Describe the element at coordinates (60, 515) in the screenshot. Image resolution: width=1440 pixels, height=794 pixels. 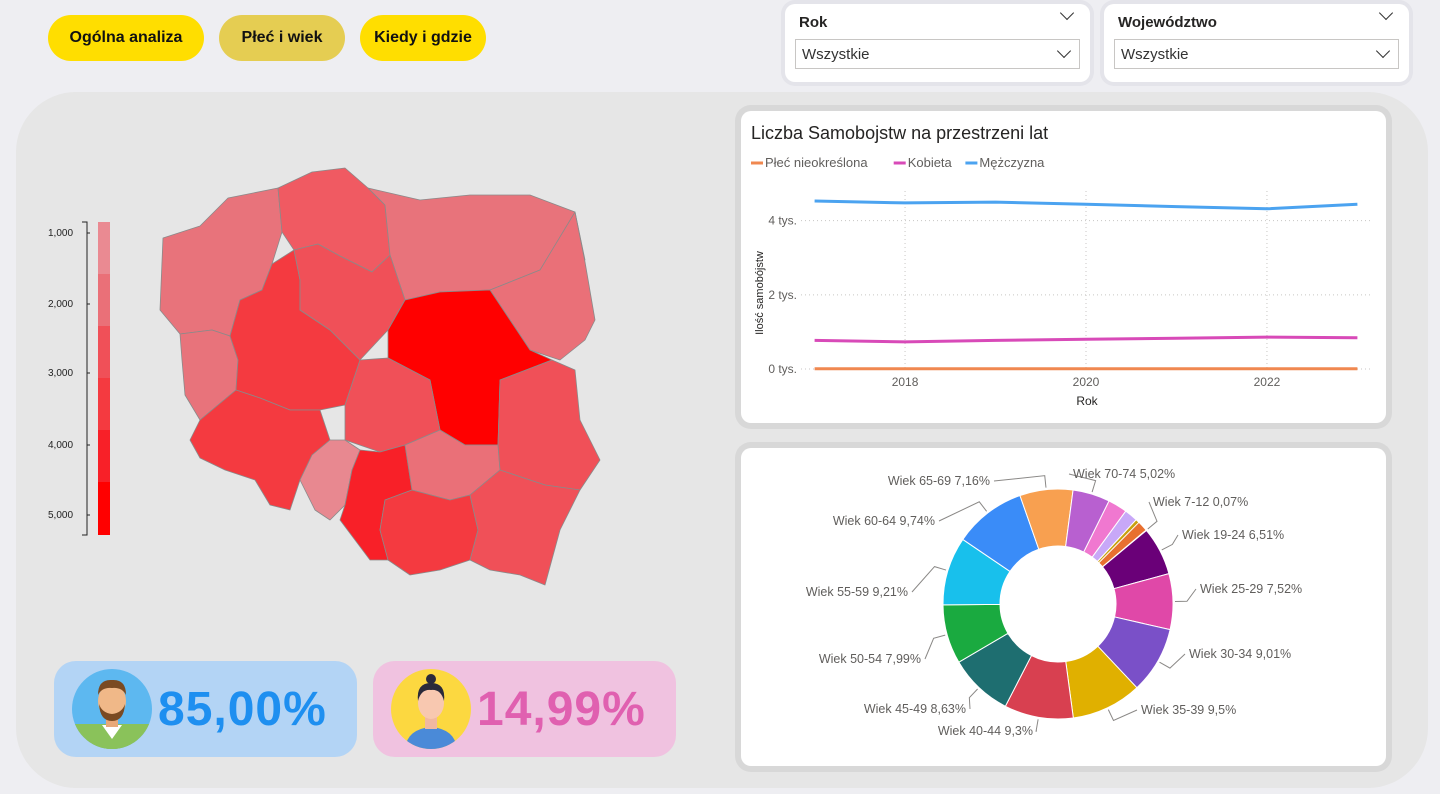
I see `legend-tick: 5,000` at that location.